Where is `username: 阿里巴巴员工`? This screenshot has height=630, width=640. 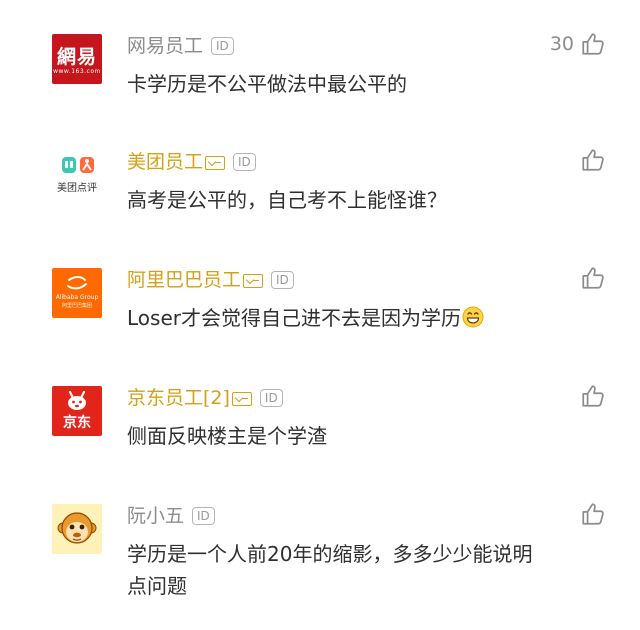 username: 阿里巴巴员工 is located at coordinates (195, 280).